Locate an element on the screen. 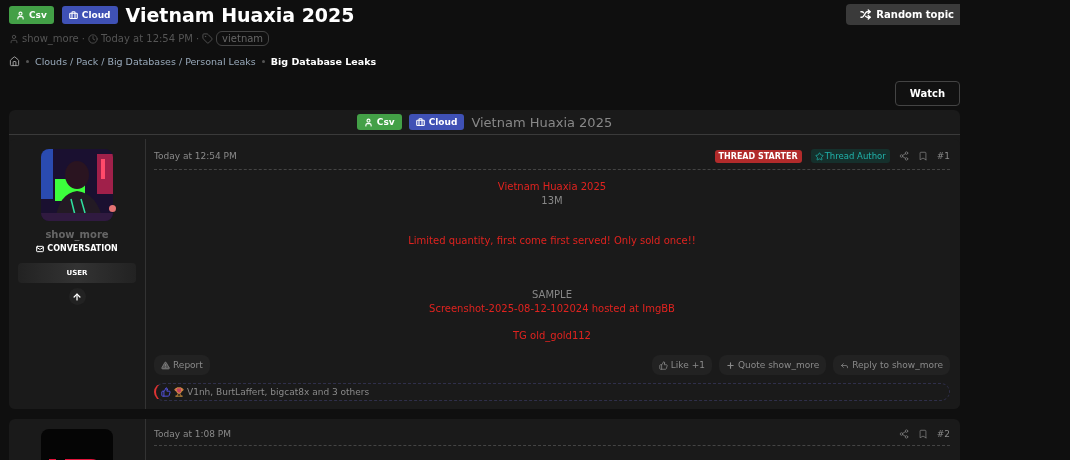 The image size is (1070, 460). reactions-text: V1nh, BurtLaffert, bigcat8x and 3 others is located at coordinates (278, 392).